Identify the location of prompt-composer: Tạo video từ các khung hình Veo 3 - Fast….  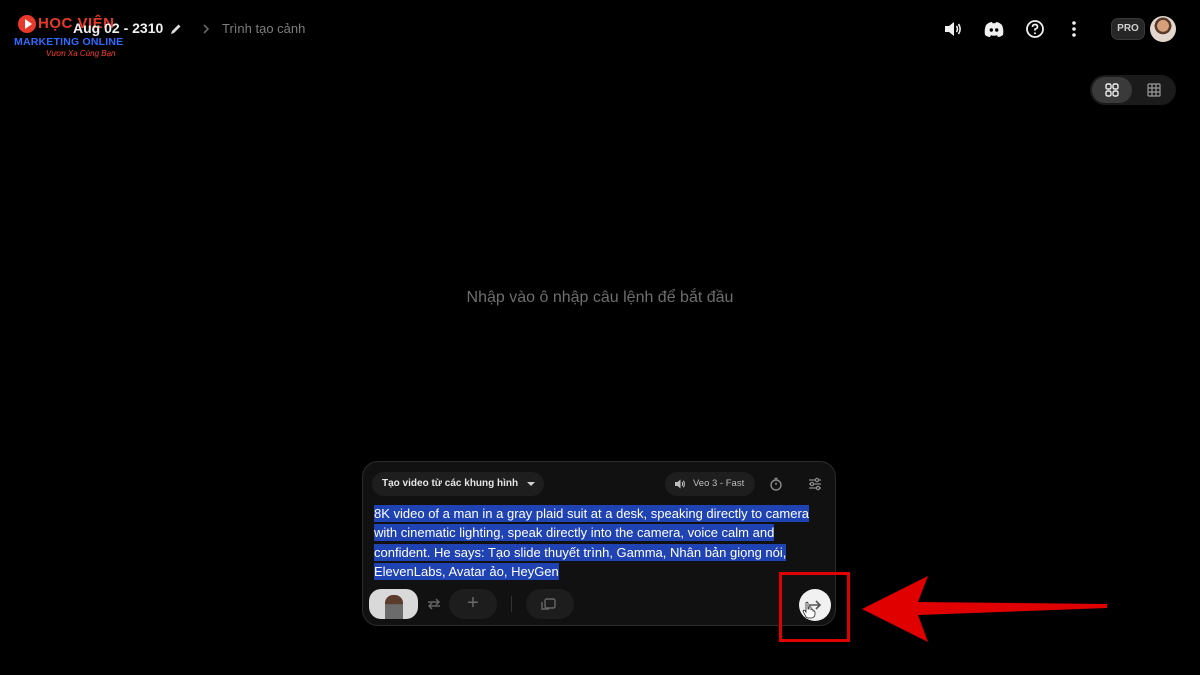
(599, 543).